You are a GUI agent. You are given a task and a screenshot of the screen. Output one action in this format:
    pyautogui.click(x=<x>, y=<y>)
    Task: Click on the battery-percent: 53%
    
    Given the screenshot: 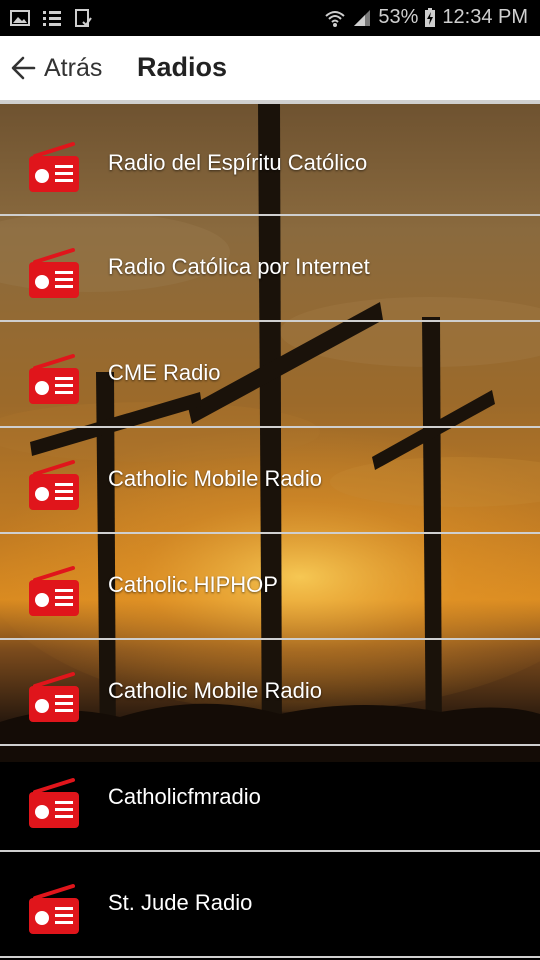 What is the action you would take?
    pyautogui.click(x=398, y=17)
    